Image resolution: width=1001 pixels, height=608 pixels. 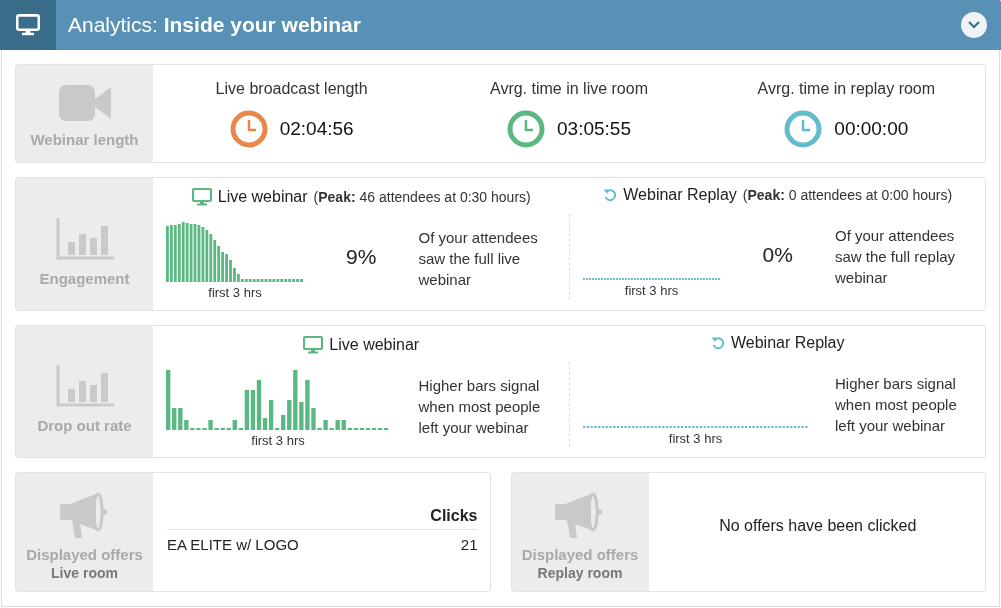 What do you see at coordinates (84, 278) in the screenshot?
I see `section-label: Engagement` at bounding box center [84, 278].